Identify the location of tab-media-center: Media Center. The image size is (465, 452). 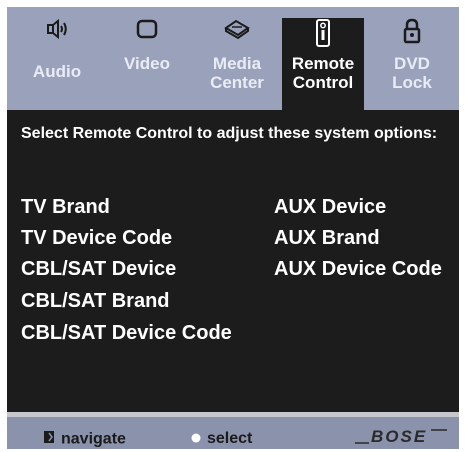
(237, 64).